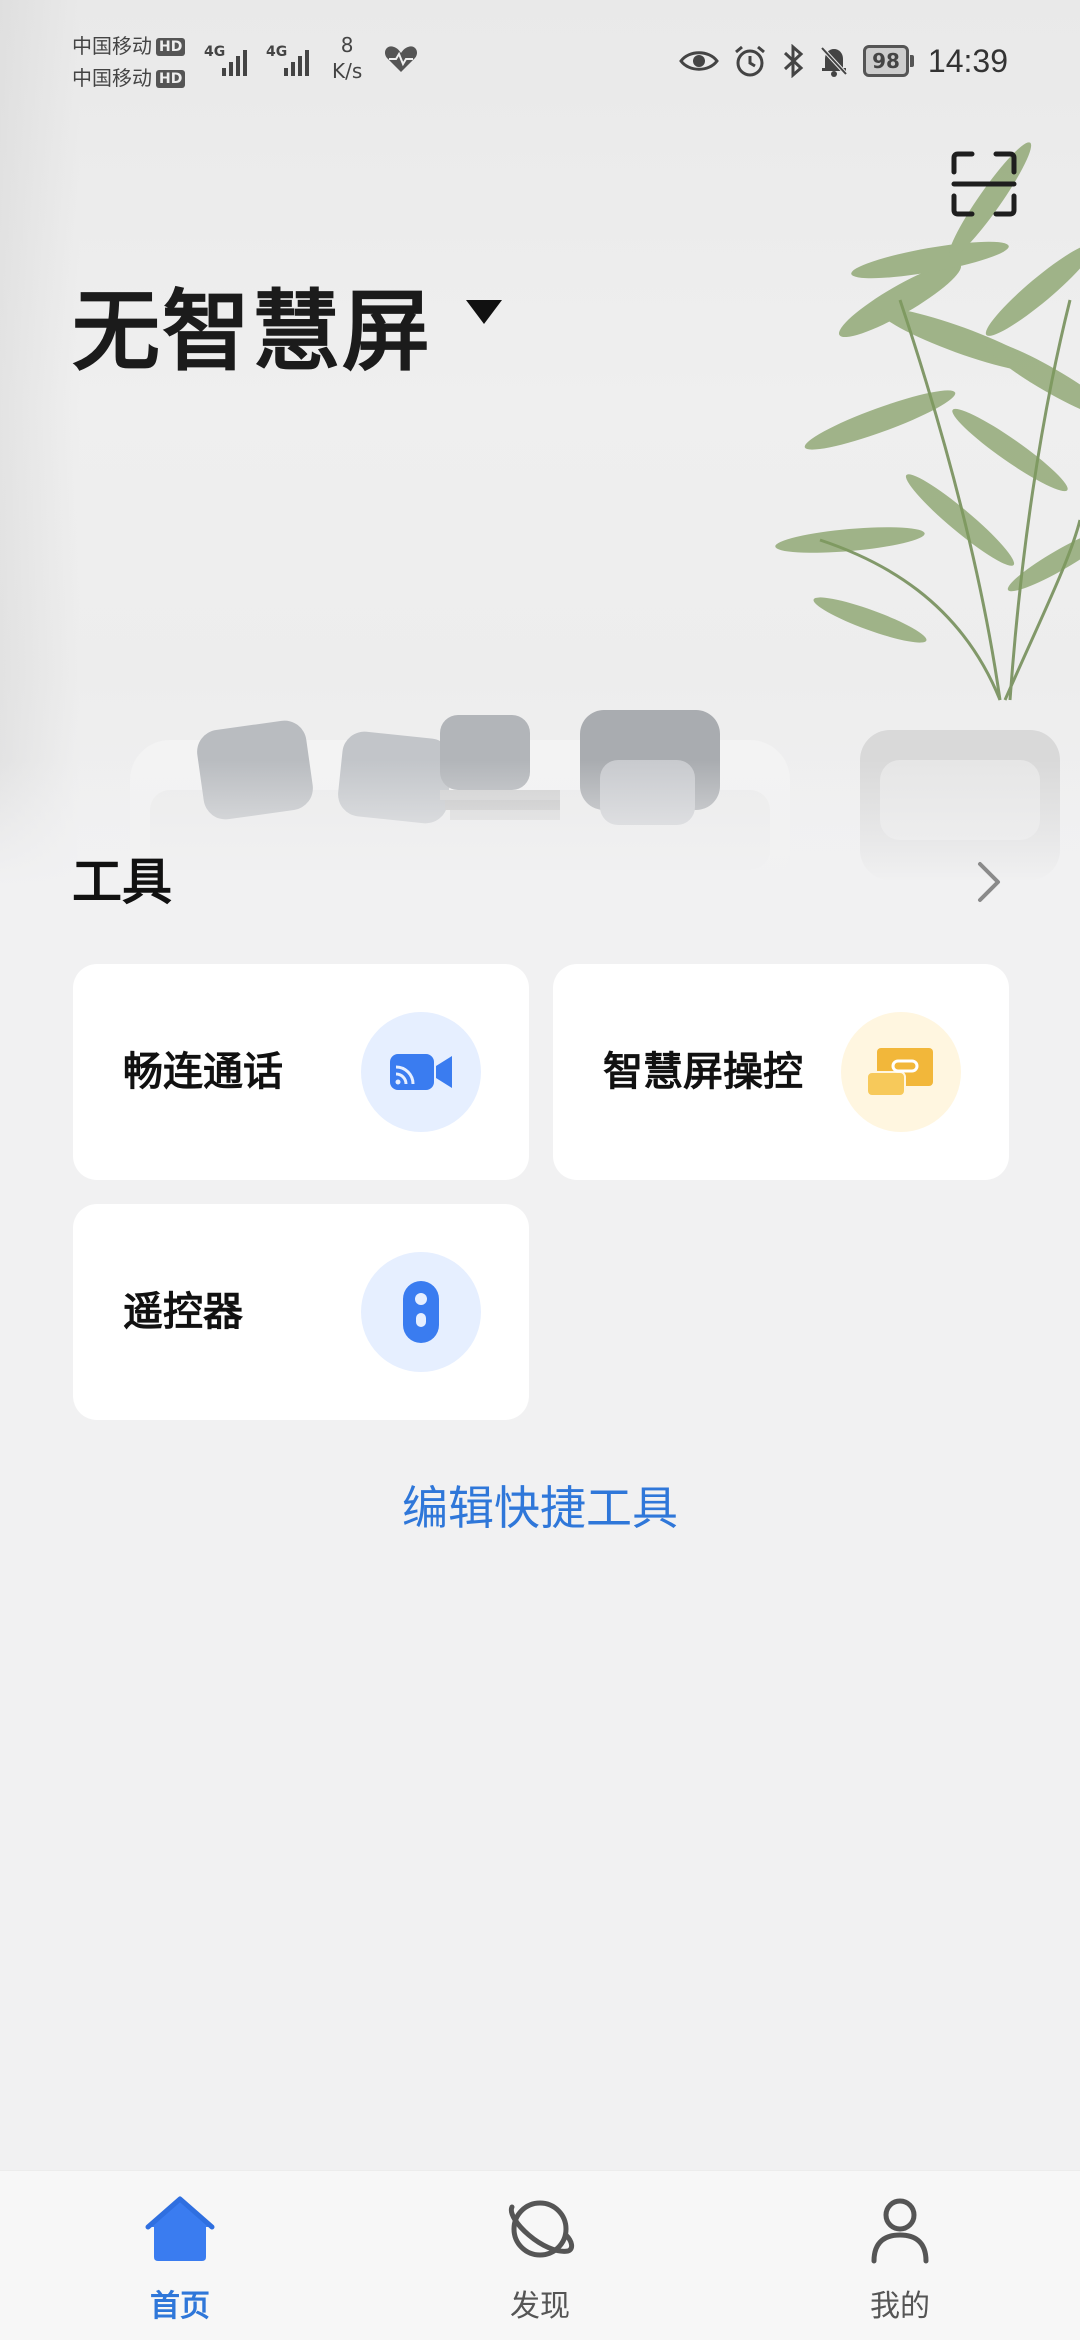 Image resolution: width=1080 pixels, height=2340 pixels. What do you see at coordinates (794, 61) in the screenshot?
I see `bluetooth-icon` at bounding box center [794, 61].